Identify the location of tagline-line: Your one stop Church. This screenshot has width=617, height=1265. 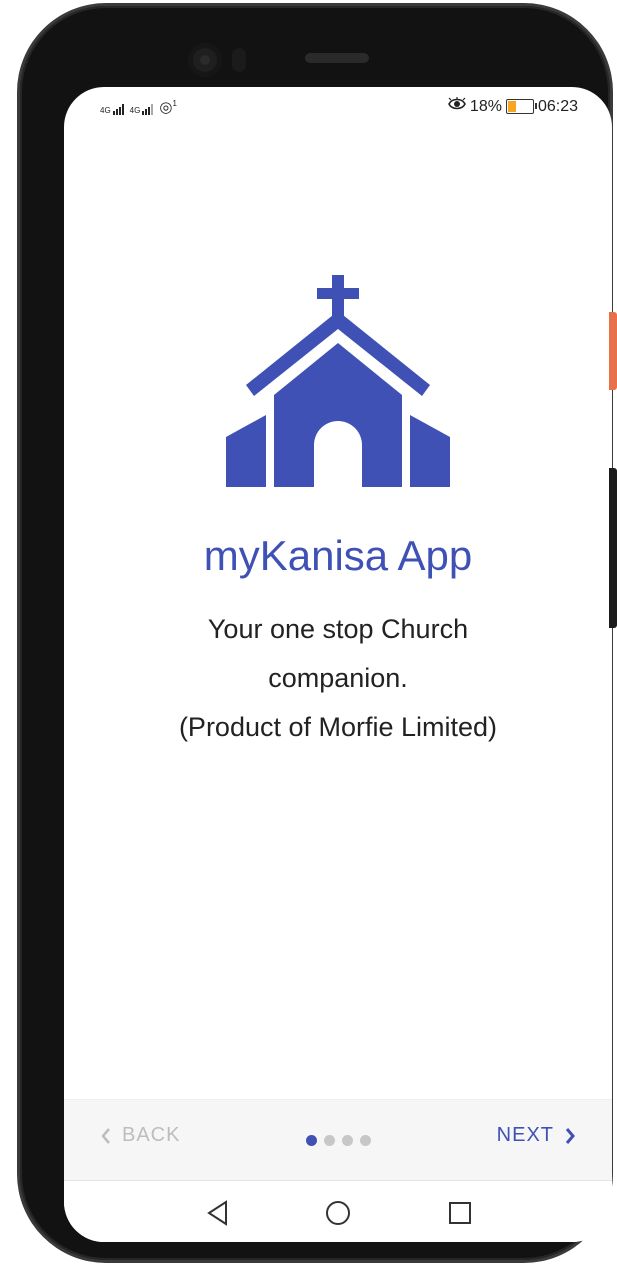
(338, 629).